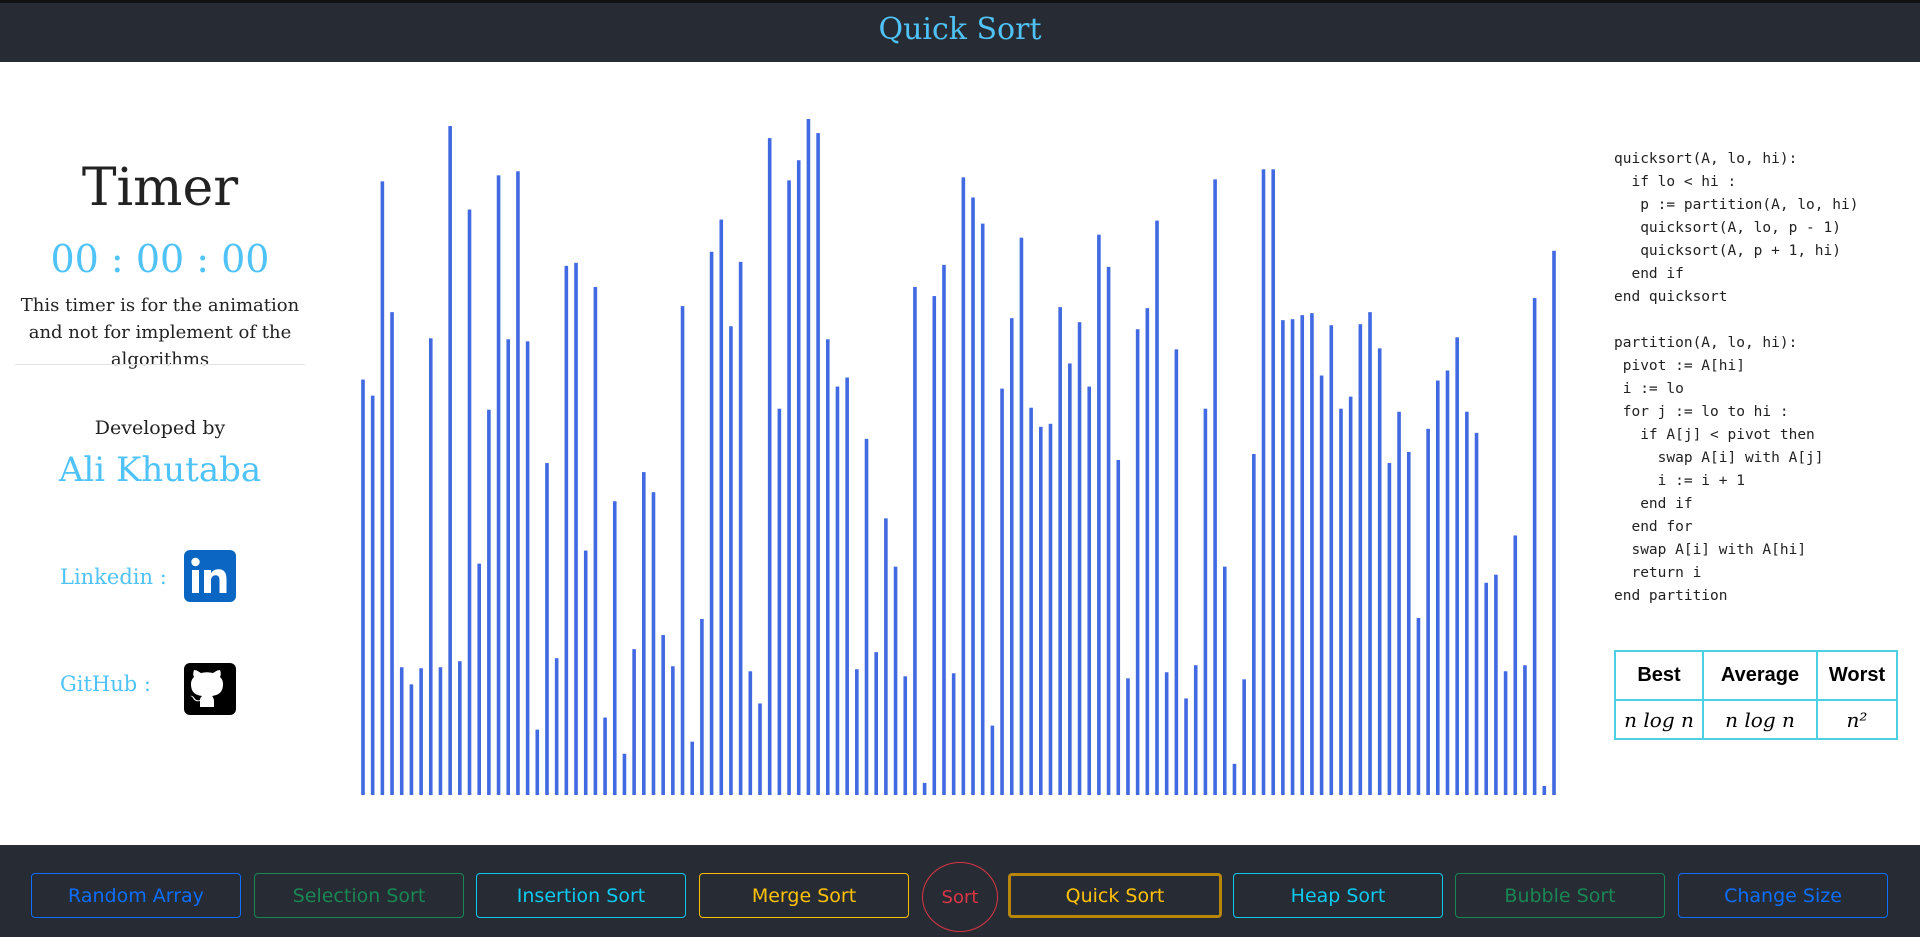 This screenshot has width=1920, height=937. I want to click on complexity-value-row: n log n n log n n², so click(1756, 719).